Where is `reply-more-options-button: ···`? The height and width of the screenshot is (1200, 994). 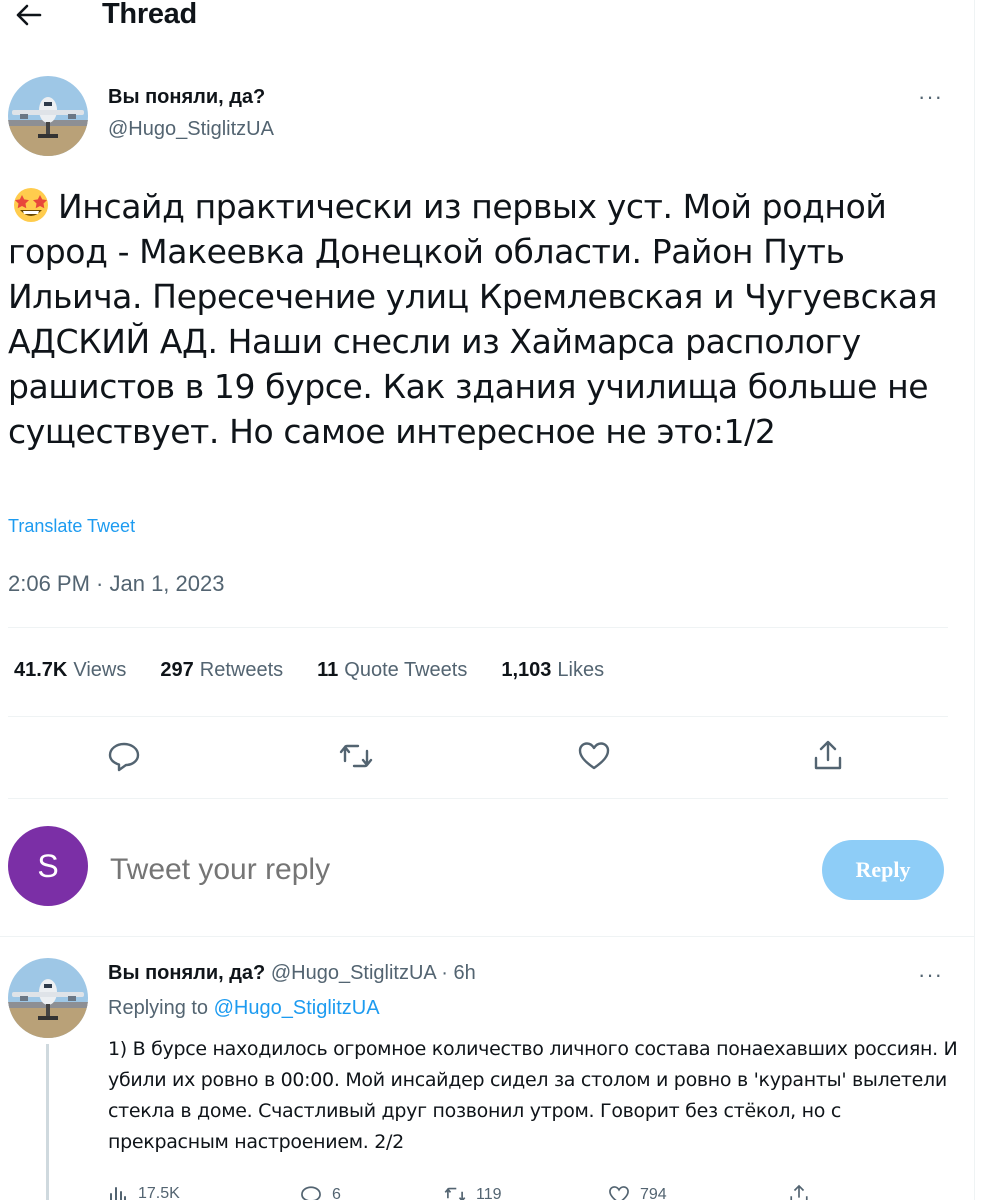 reply-more-options-button: ··· is located at coordinates (930, 975).